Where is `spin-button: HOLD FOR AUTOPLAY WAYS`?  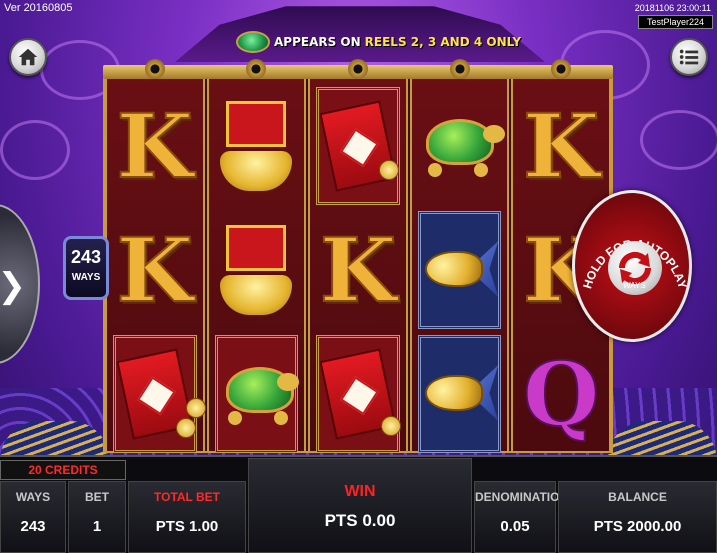
spin-button: HOLD FOR AUTOPLAY WAYS is located at coordinates (632, 266).